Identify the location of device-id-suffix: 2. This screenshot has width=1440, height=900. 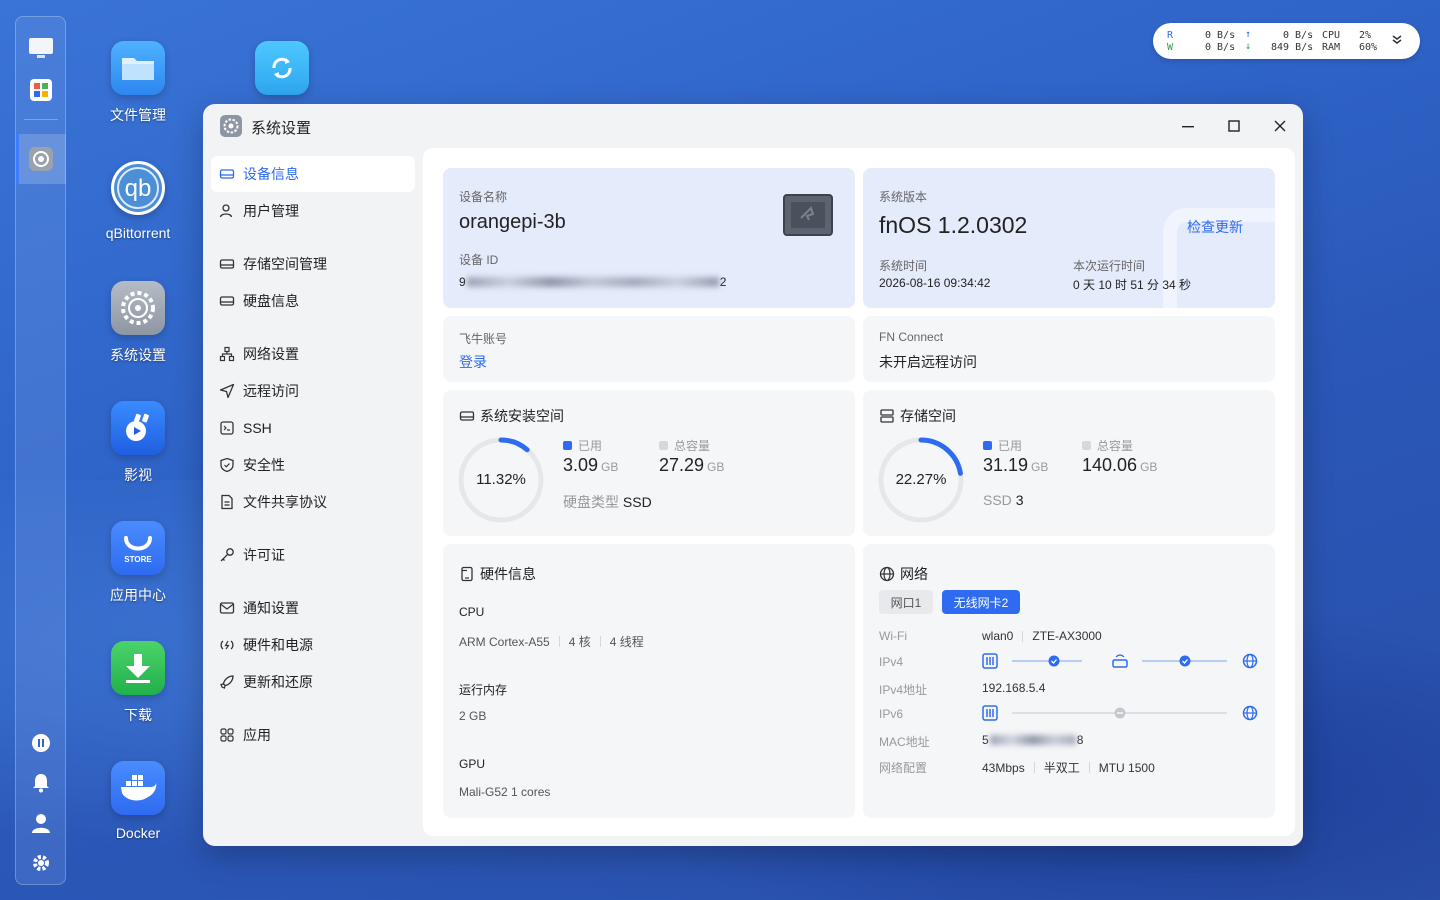
(723, 282).